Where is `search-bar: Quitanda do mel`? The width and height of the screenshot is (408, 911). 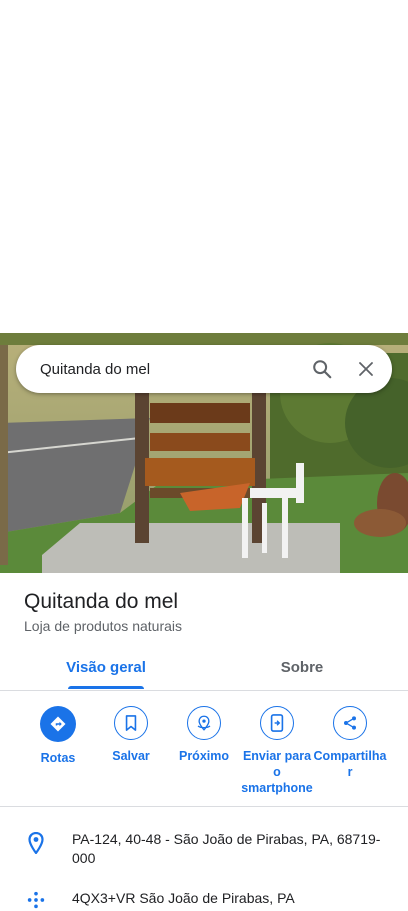
search-bar: Quitanda do mel is located at coordinates (204, 369).